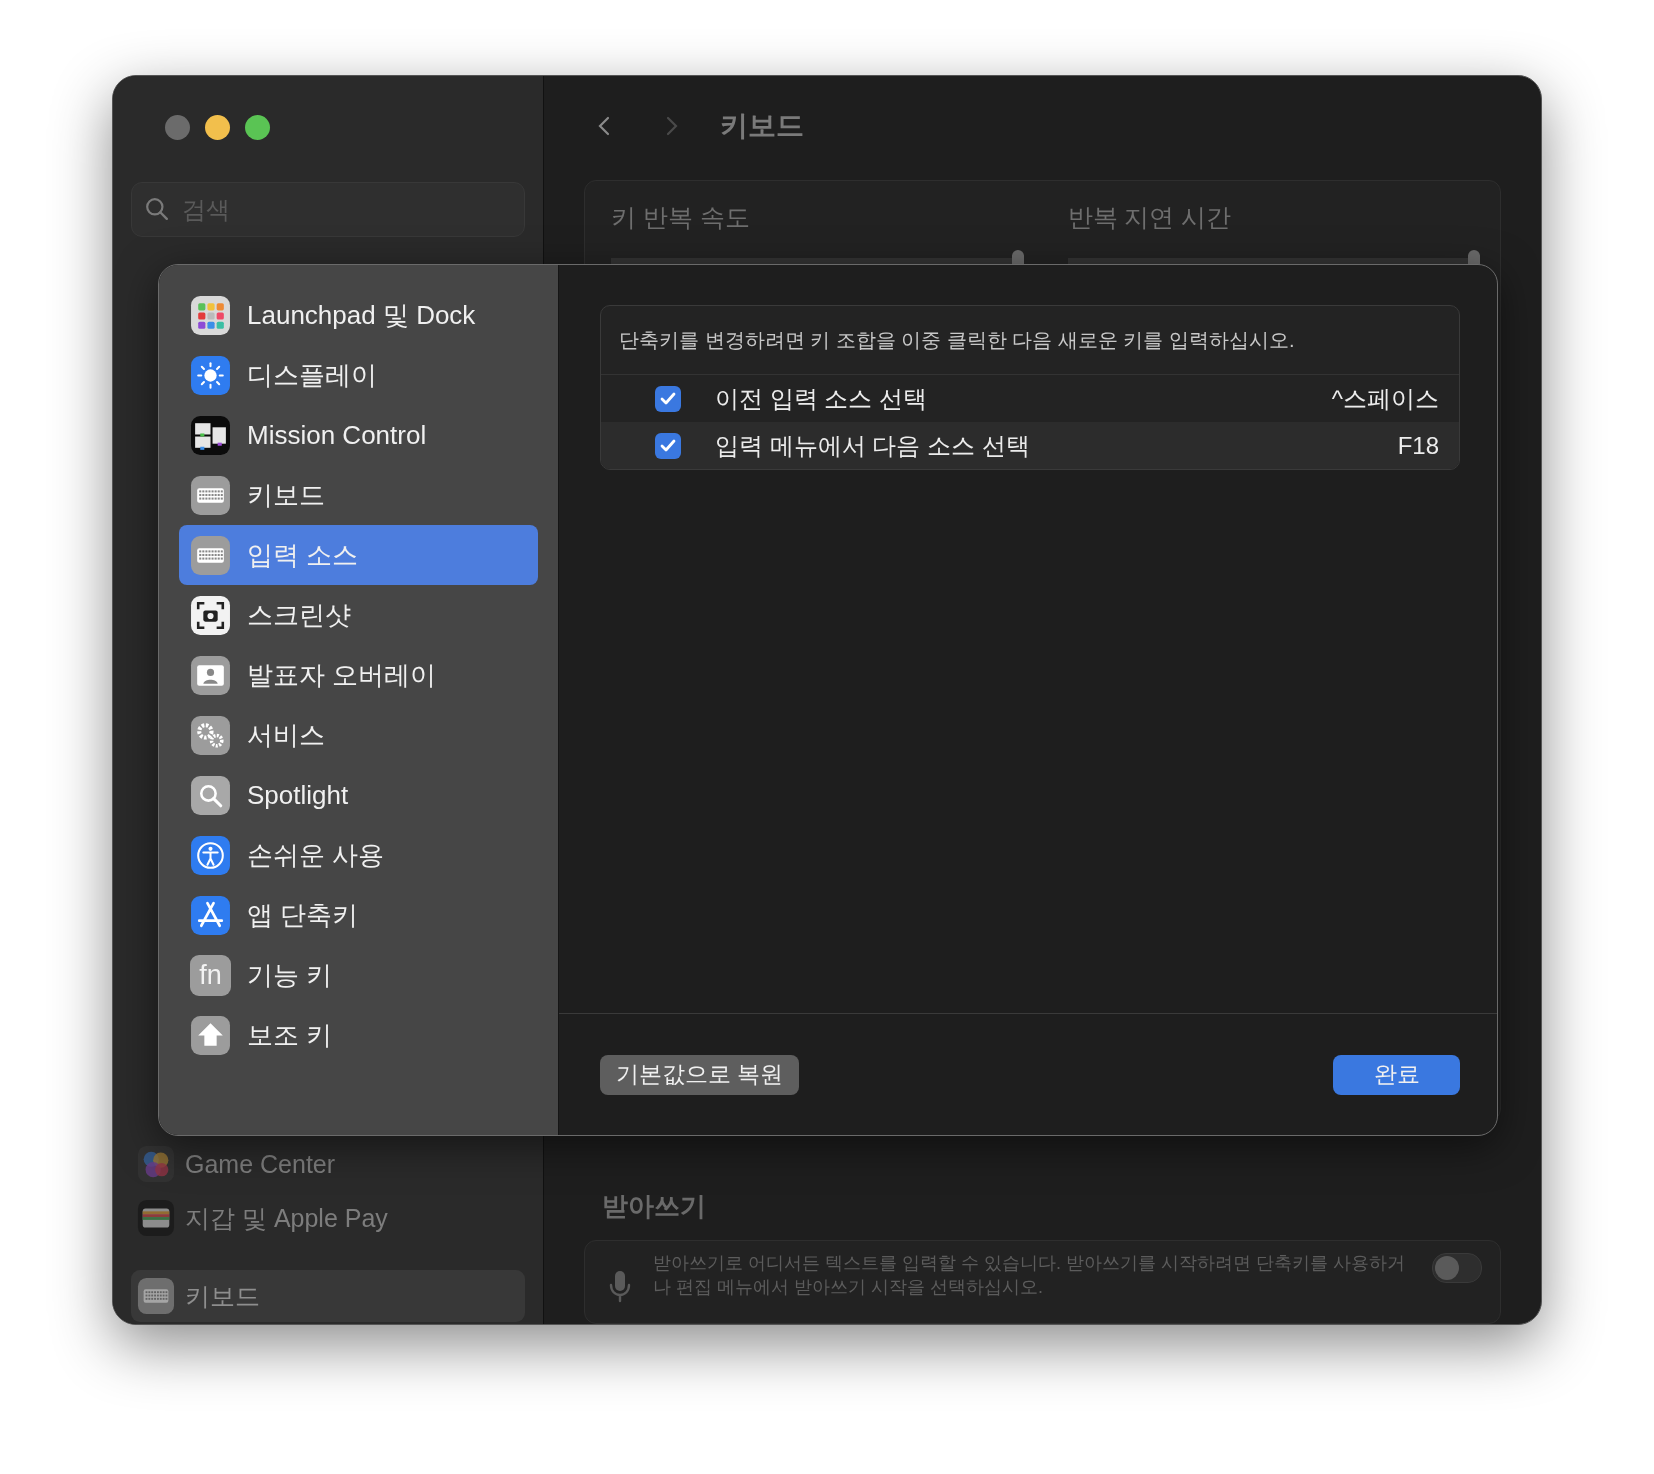 Image resolution: width=1654 pixels, height=1474 pixels. Describe the element at coordinates (210, 915) in the screenshot. I see `app-store-icon` at that location.